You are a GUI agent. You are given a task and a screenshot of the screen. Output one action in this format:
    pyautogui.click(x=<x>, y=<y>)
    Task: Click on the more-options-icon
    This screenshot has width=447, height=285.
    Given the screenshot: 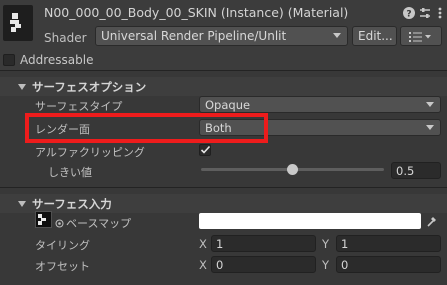 What is the action you would take?
    pyautogui.click(x=440, y=13)
    